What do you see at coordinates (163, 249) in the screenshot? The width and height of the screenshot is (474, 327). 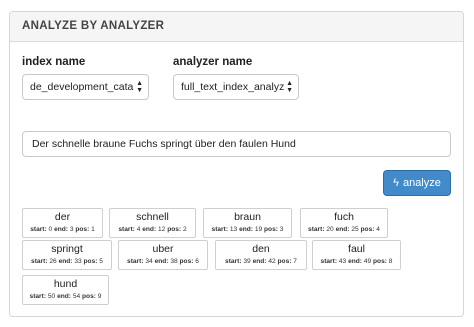 I see `token-term: uber` at bounding box center [163, 249].